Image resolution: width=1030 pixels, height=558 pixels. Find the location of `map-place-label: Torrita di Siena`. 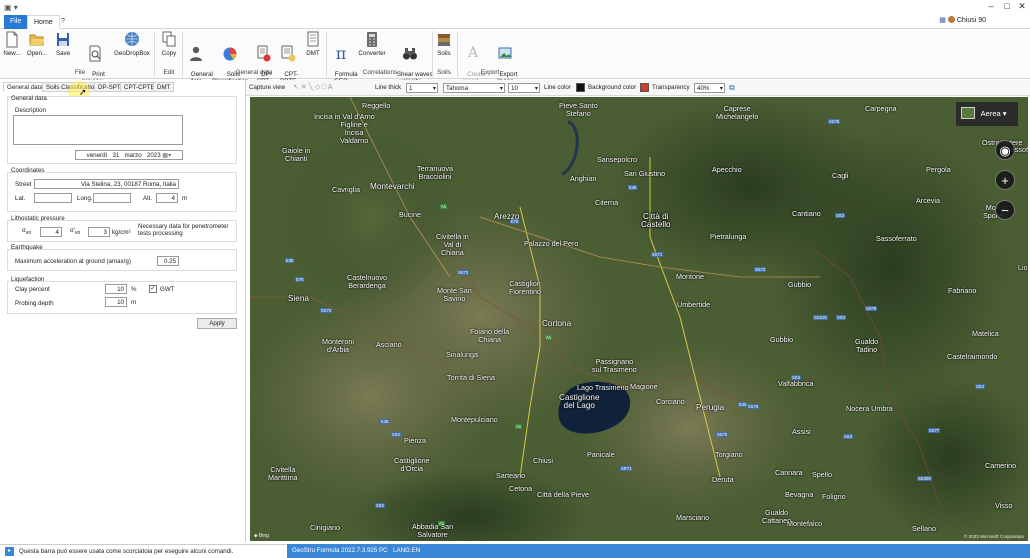

map-place-label: Torrita di Siena is located at coordinates (471, 377).